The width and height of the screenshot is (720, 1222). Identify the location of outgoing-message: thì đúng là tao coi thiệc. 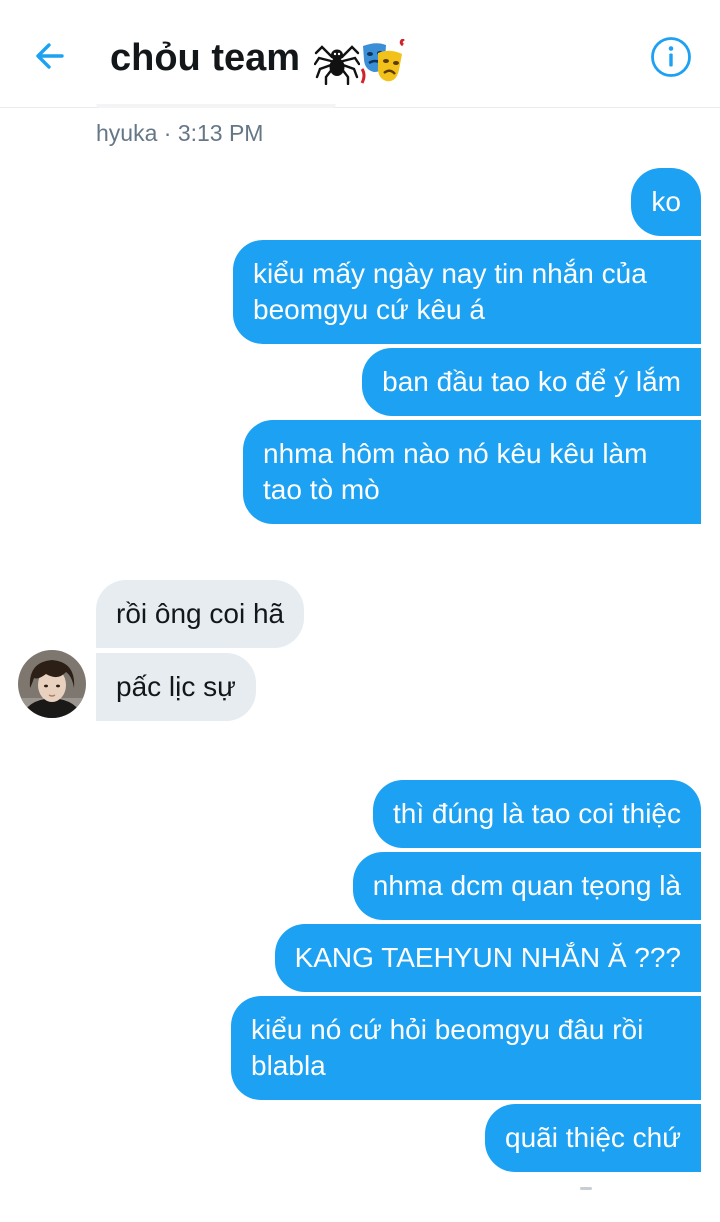
(537, 814).